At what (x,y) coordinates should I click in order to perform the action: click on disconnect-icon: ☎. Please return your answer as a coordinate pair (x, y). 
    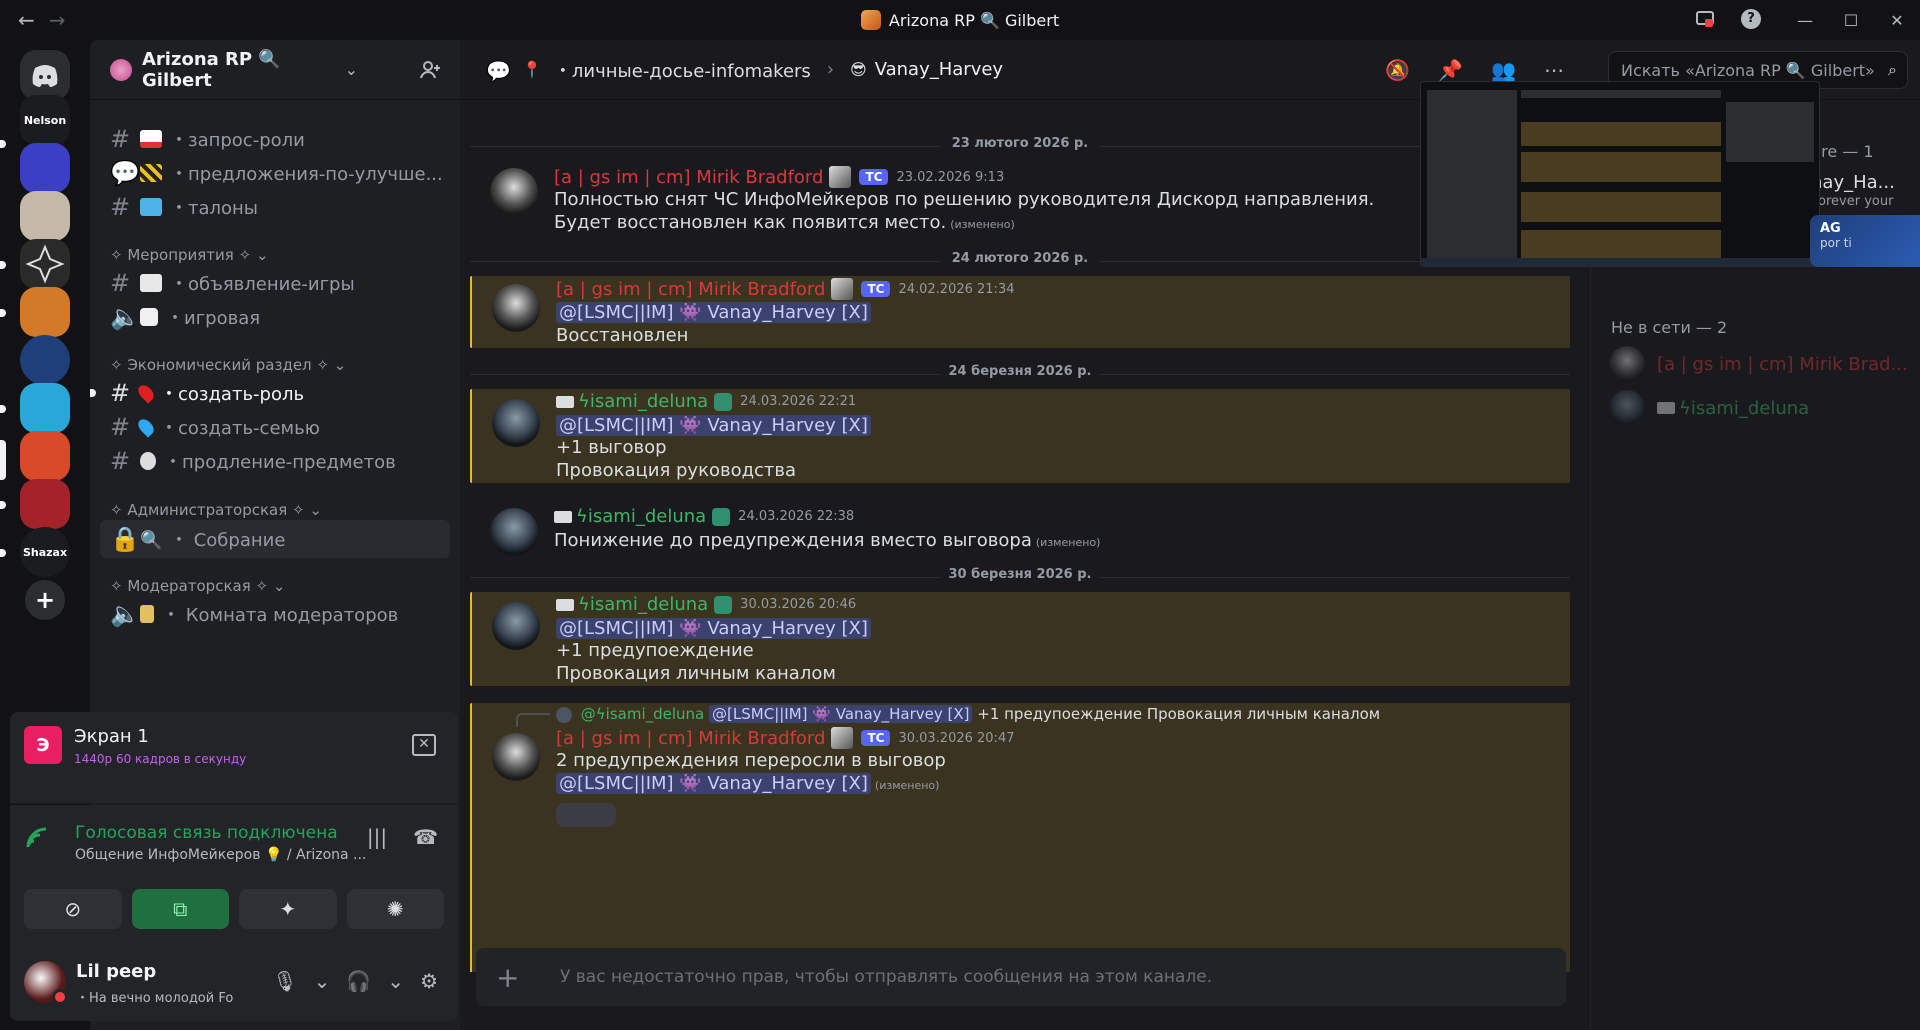
    Looking at the image, I should click on (425, 837).